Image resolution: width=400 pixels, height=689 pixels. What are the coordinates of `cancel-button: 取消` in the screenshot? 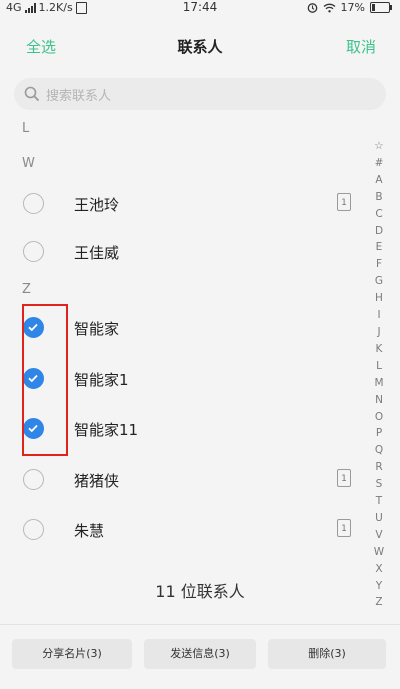 It's located at (361, 46).